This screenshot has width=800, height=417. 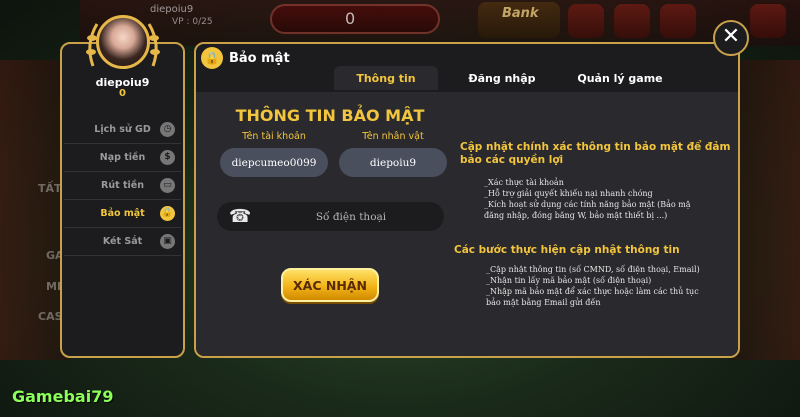 What do you see at coordinates (569, 280) in the screenshot?
I see `info-list-item: _Nhận tin lấy mã bảo mật (số điện thoại)` at bounding box center [569, 280].